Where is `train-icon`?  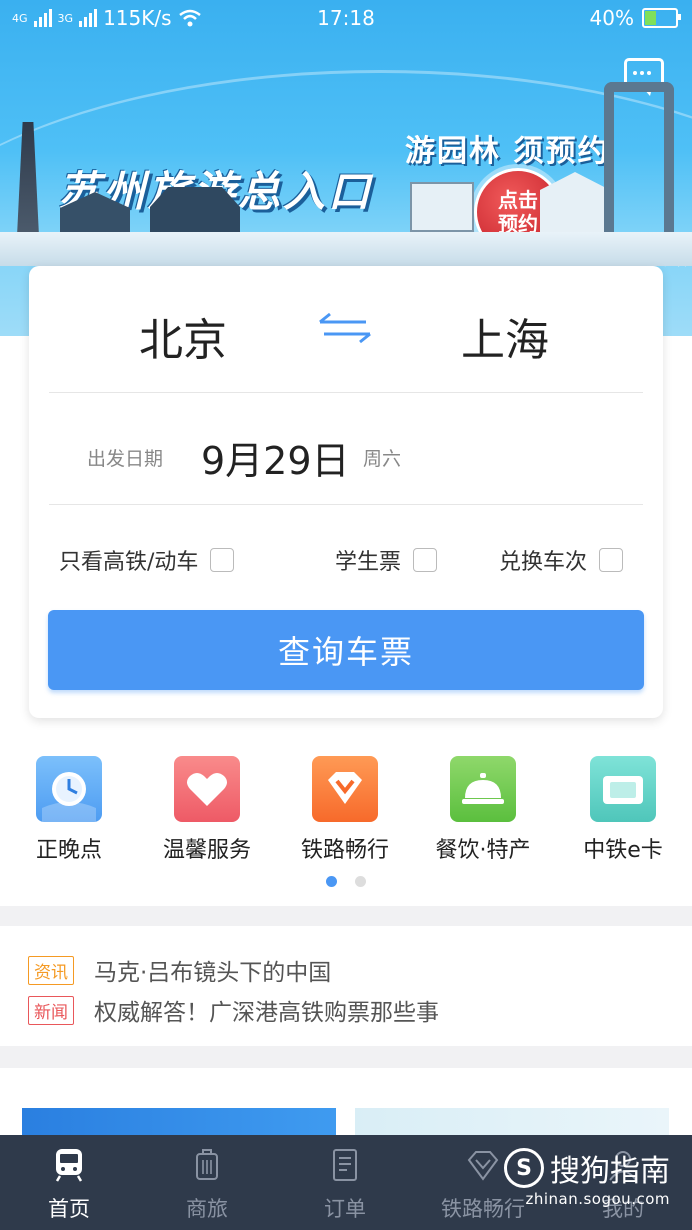 train-icon is located at coordinates (69, 1165).